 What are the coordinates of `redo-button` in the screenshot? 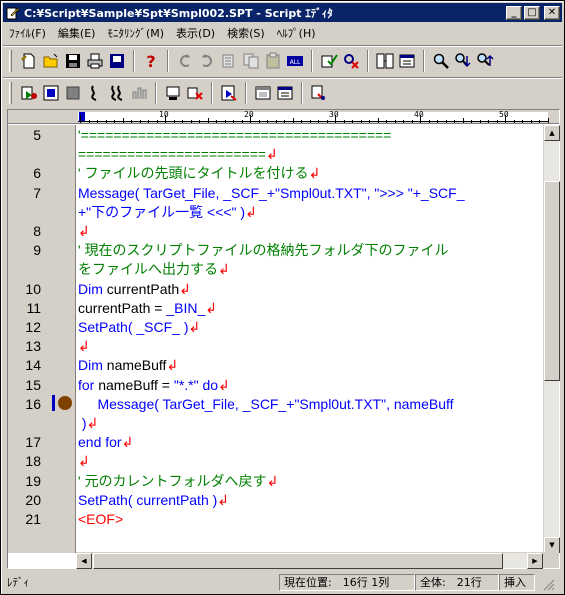 It's located at (207, 61).